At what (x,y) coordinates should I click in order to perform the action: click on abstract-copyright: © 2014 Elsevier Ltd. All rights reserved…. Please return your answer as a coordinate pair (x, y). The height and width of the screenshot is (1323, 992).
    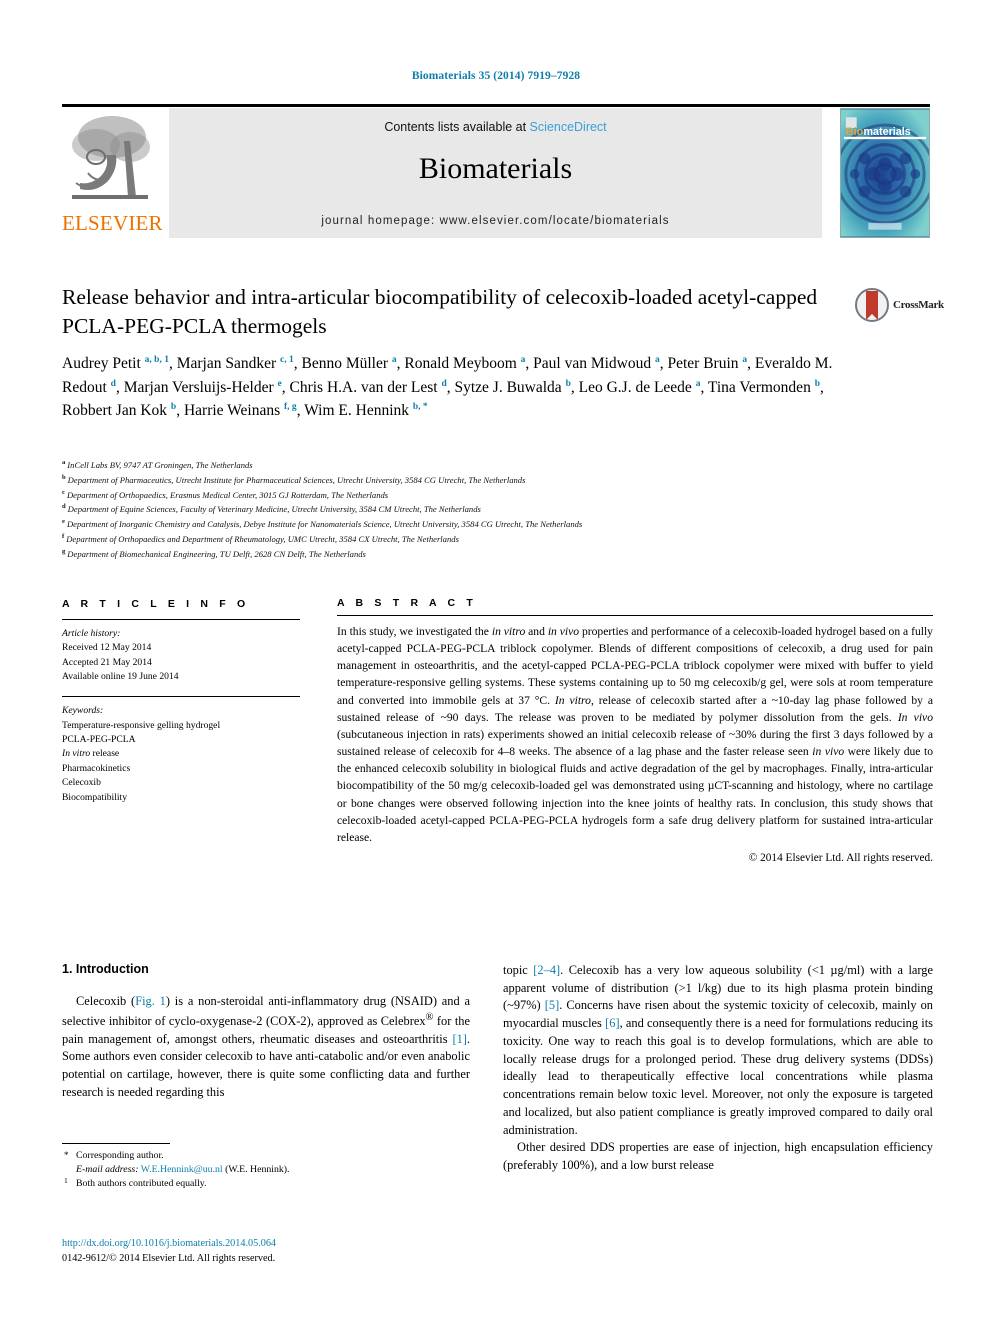
    Looking at the image, I should click on (840, 858).